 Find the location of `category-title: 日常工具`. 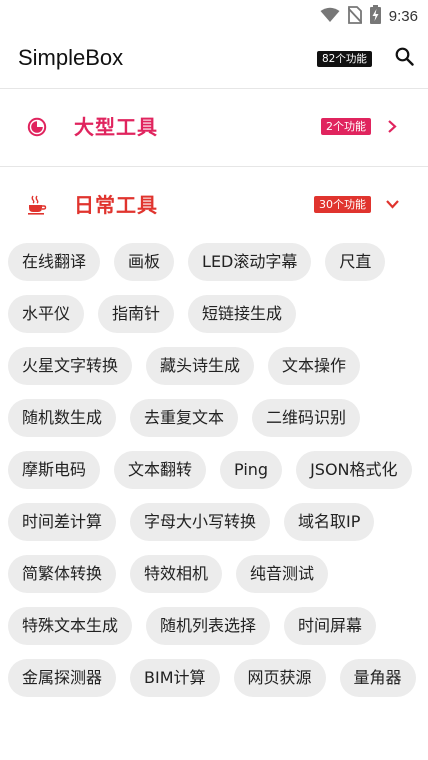

category-title: 日常工具 is located at coordinates (116, 205).